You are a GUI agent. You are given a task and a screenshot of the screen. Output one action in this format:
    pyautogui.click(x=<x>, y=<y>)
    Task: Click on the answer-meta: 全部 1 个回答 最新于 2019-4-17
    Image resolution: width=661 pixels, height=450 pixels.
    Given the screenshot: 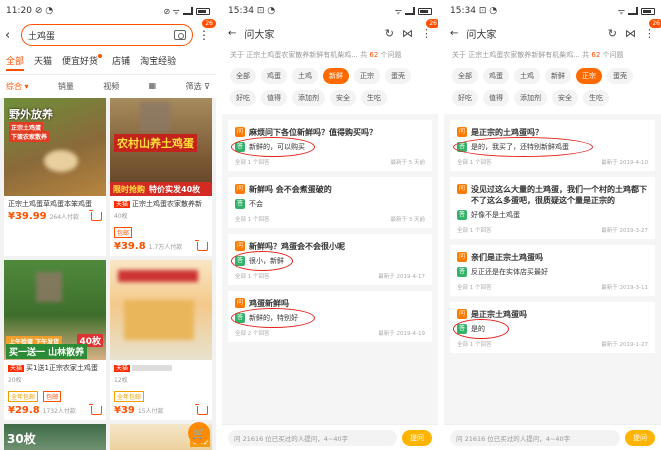 What is the action you would take?
    pyautogui.click(x=330, y=277)
    